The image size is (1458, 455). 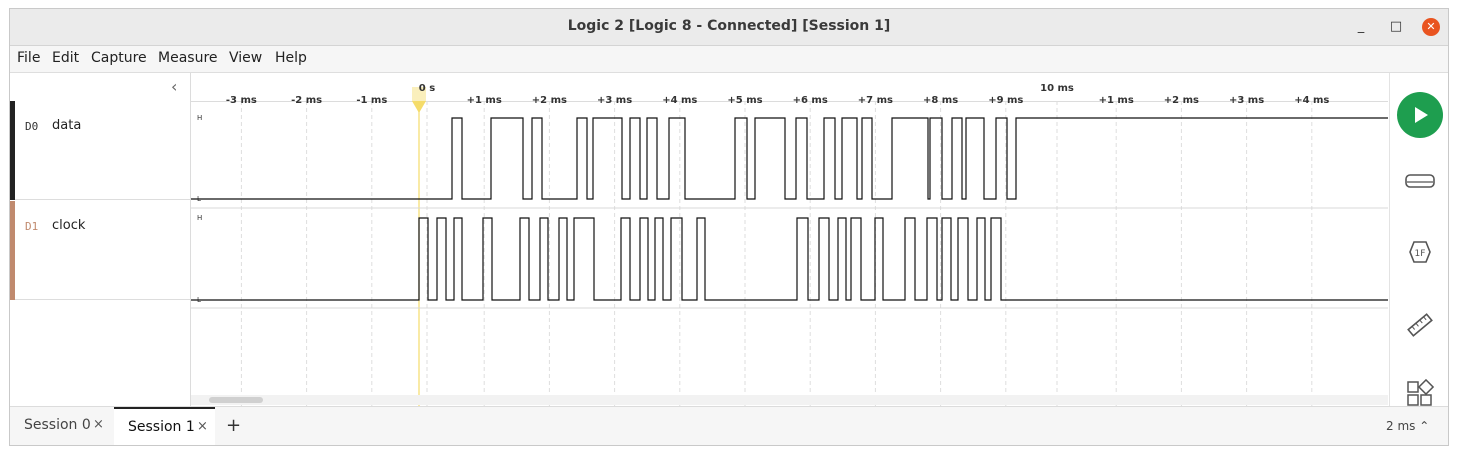 What do you see at coordinates (789, 400) in the screenshot?
I see `horizontal-scrollbar` at bounding box center [789, 400].